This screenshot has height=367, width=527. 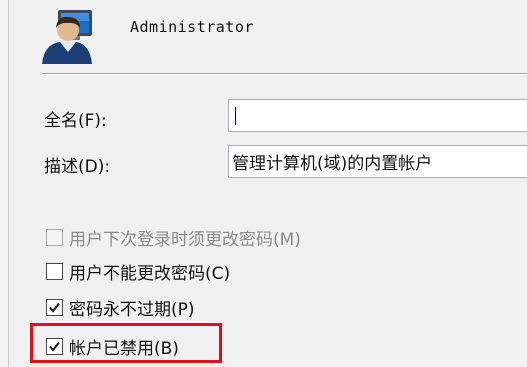 I want to click on user-account-icon, so click(x=69, y=35).